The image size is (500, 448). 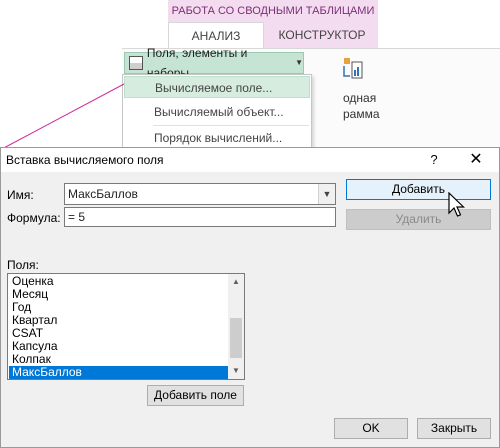 I want to click on delete-button: Удалить, so click(x=418, y=219).